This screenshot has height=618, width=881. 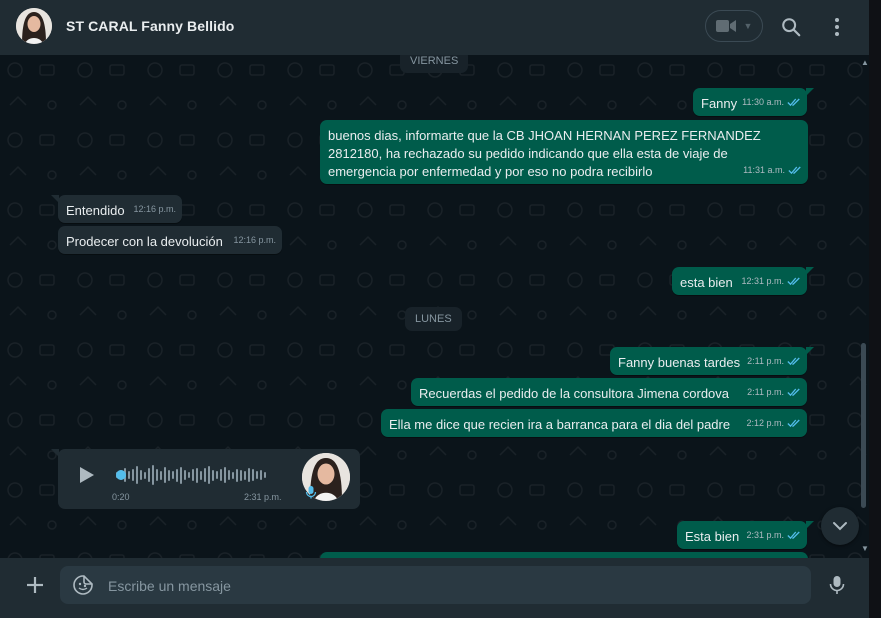 I want to click on date-separator-friday: VIERNES, so click(x=434, y=64).